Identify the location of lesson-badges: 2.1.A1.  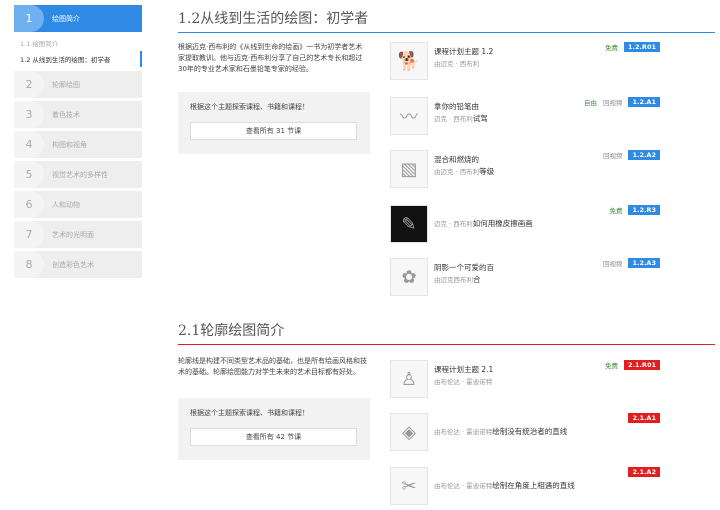
(644, 418).